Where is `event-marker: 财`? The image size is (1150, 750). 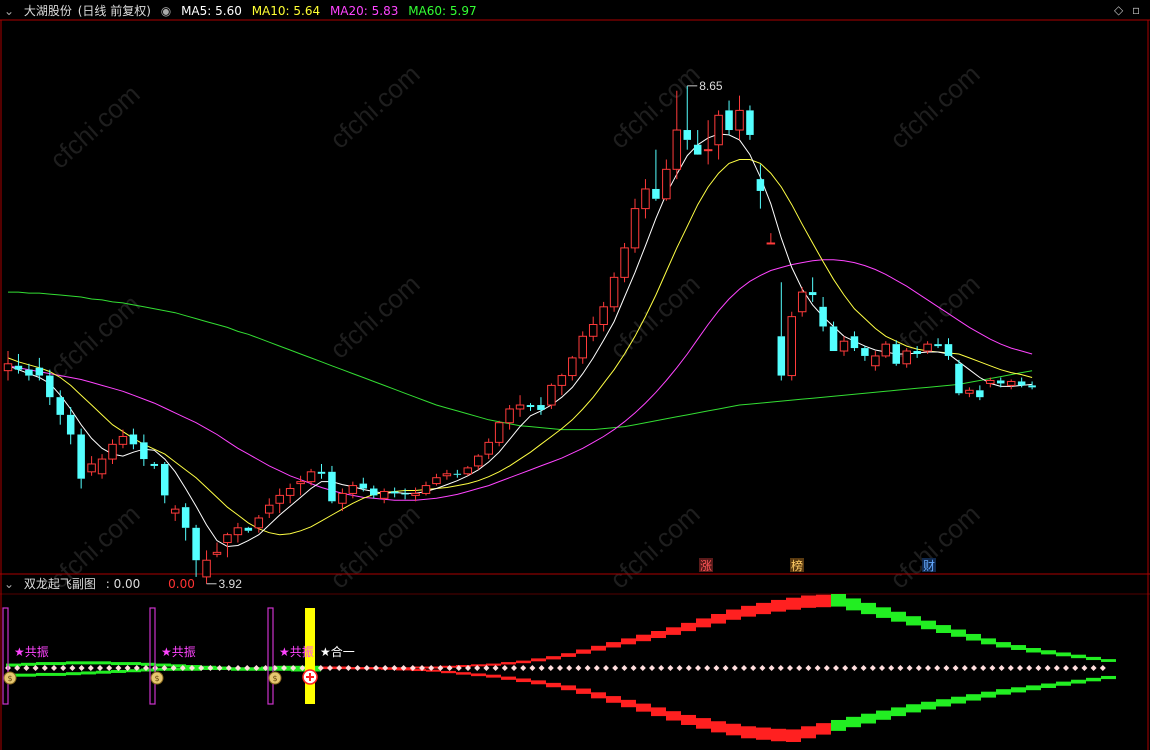
event-marker: 财 is located at coordinates (929, 565).